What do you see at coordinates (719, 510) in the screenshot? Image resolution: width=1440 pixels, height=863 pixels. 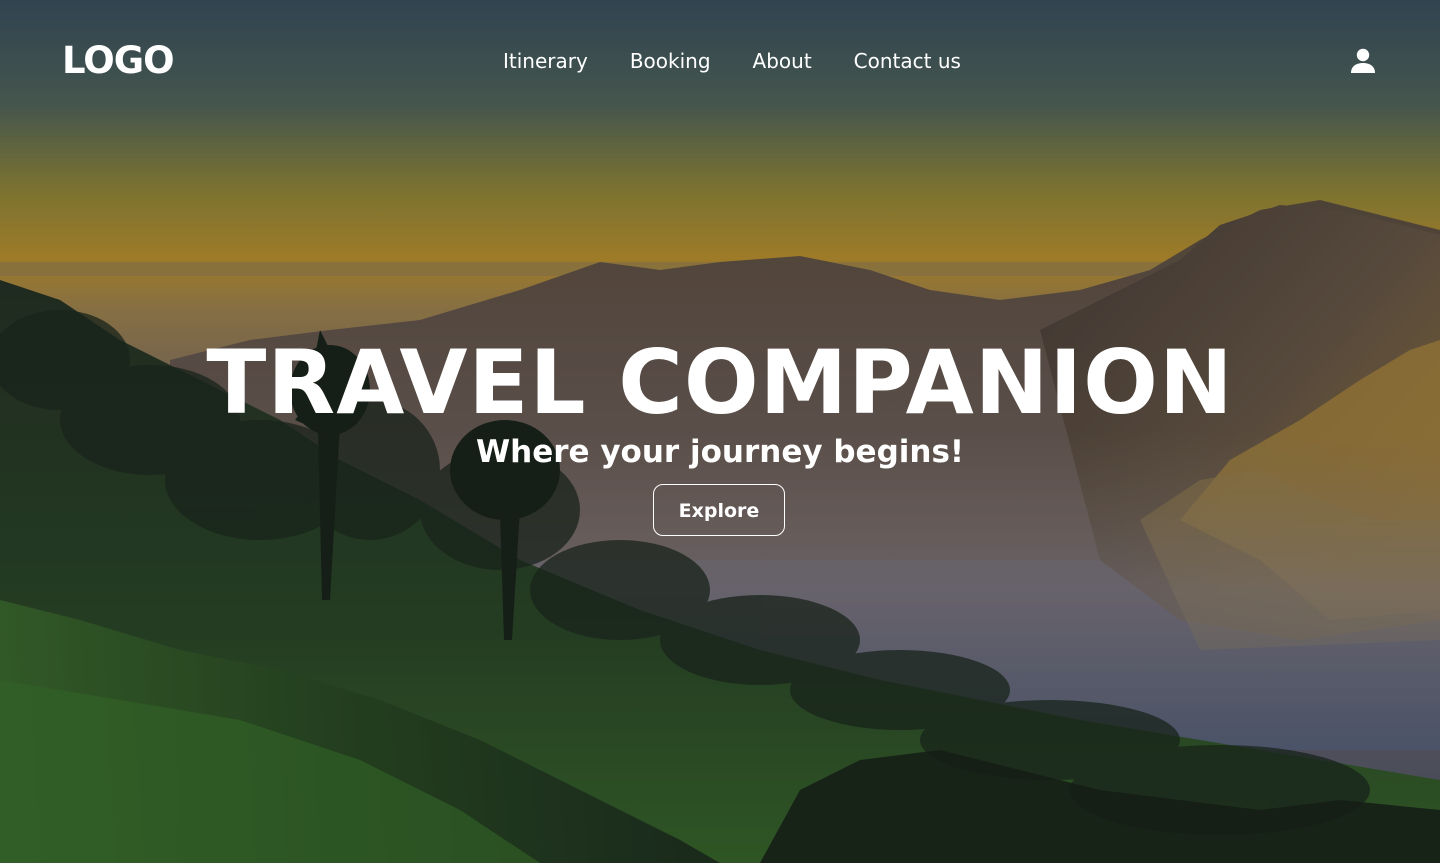 I see `explore-button: Explore` at bounding box center [719, 510].